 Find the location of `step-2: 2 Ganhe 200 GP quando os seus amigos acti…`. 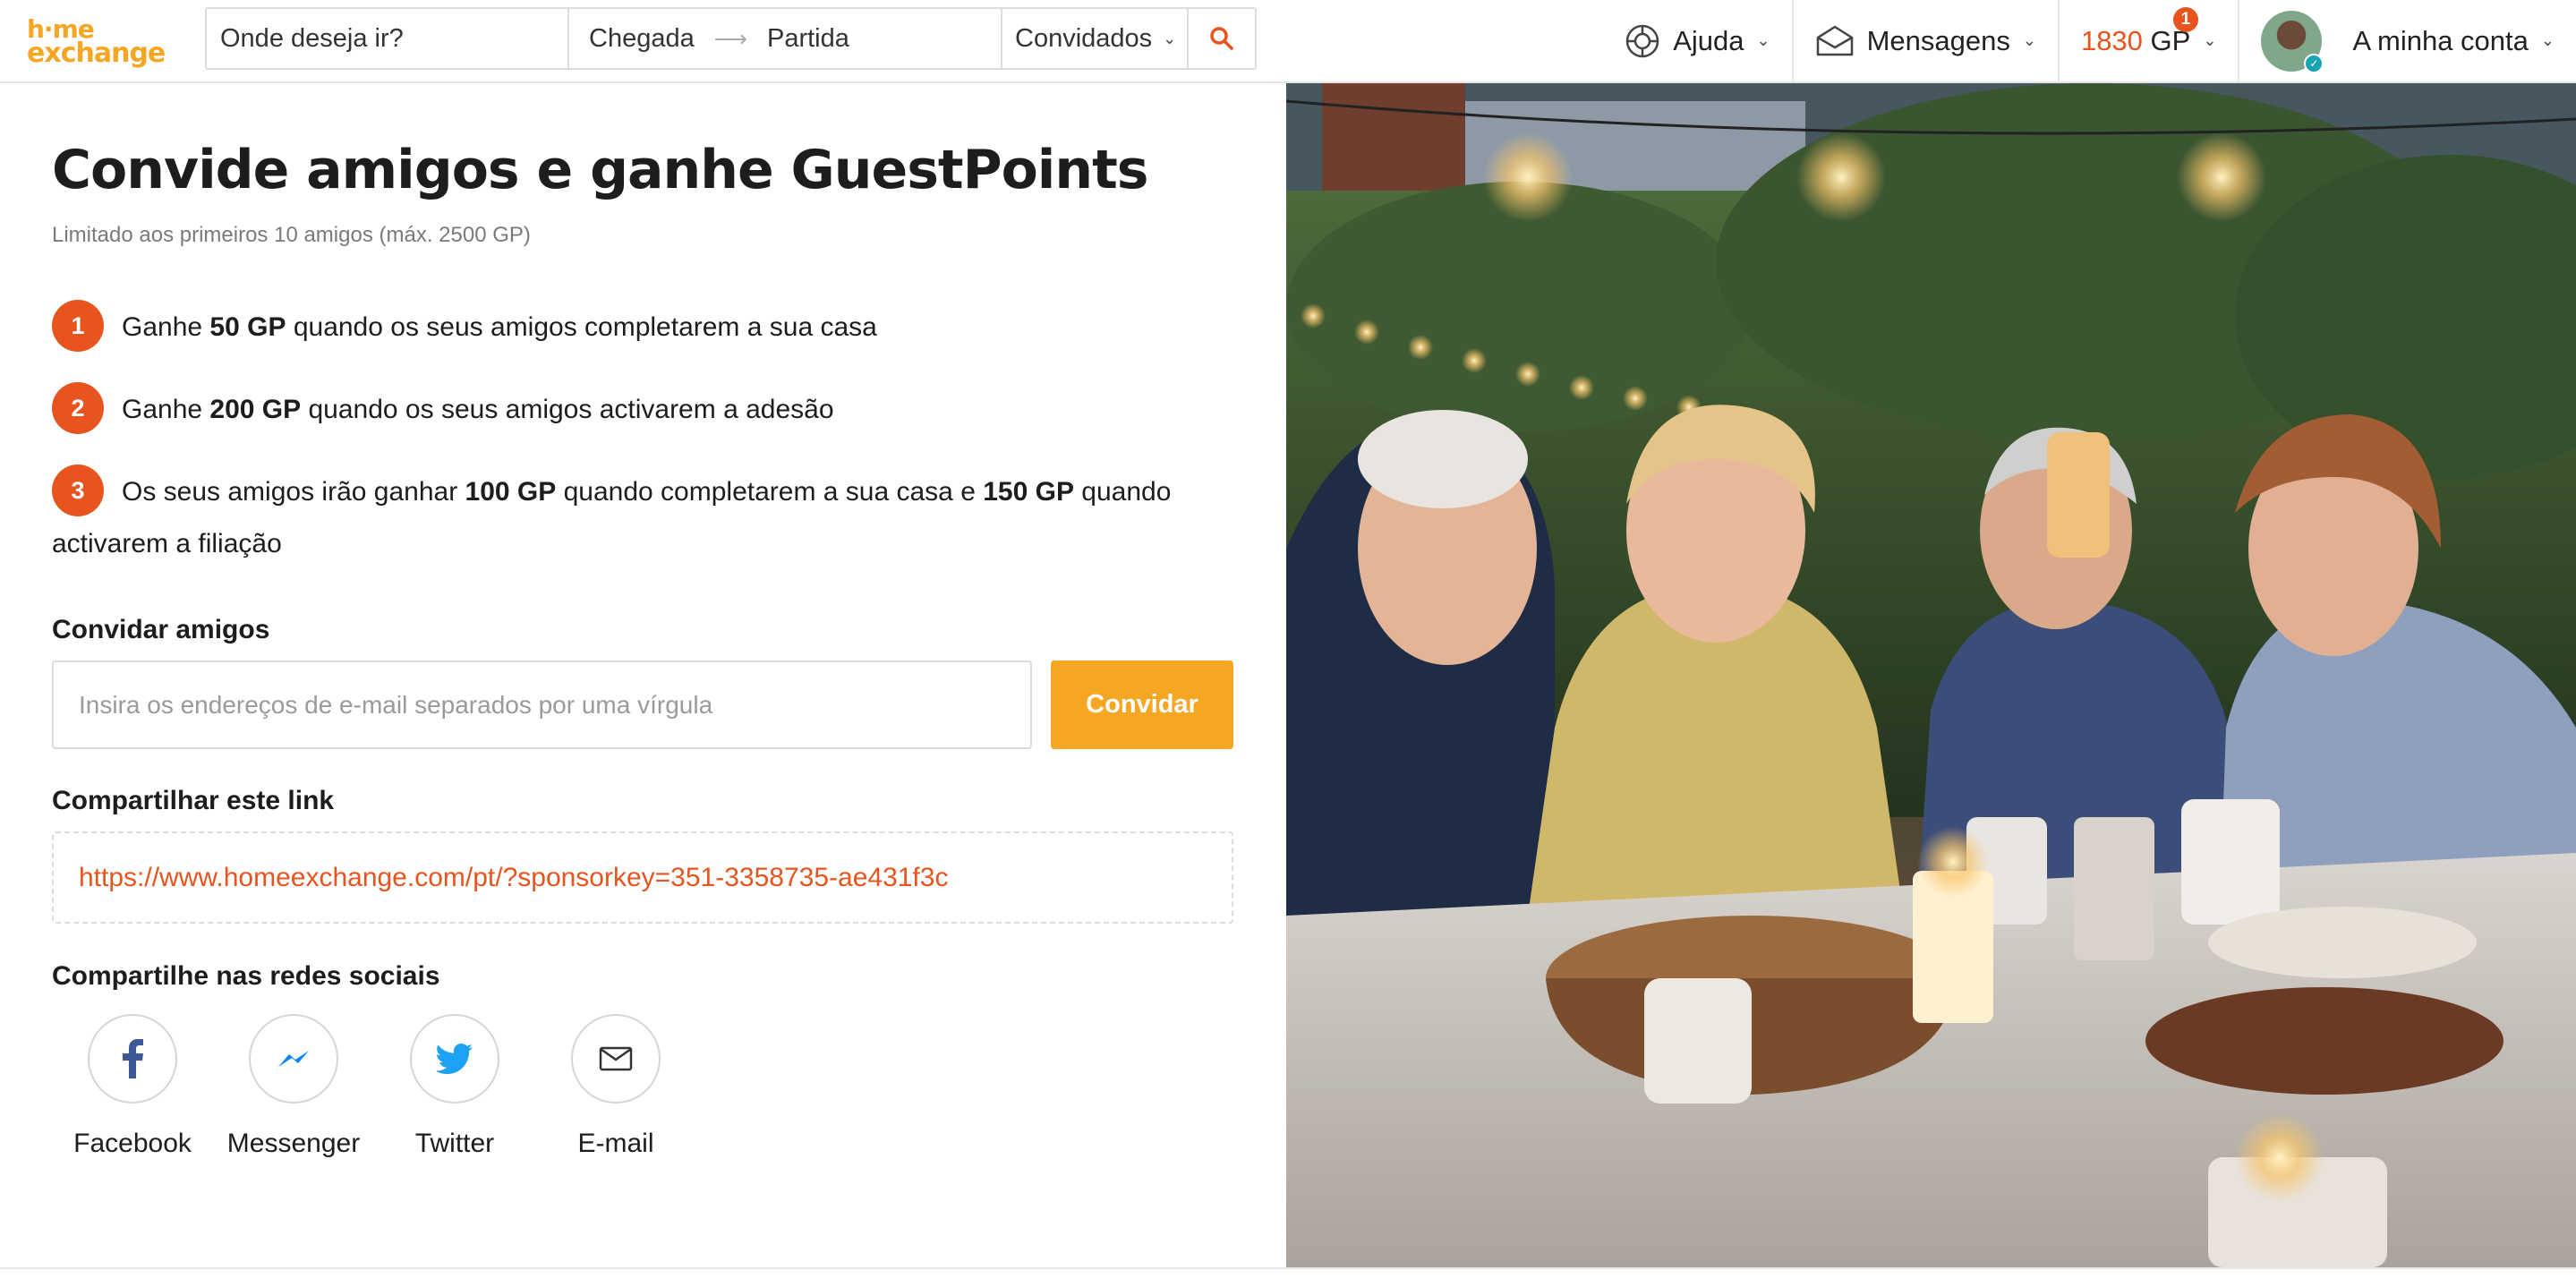

step-2: 2 Ganhe 200 GP quando os seus amigos acti… is located at coordinates (642, 409).